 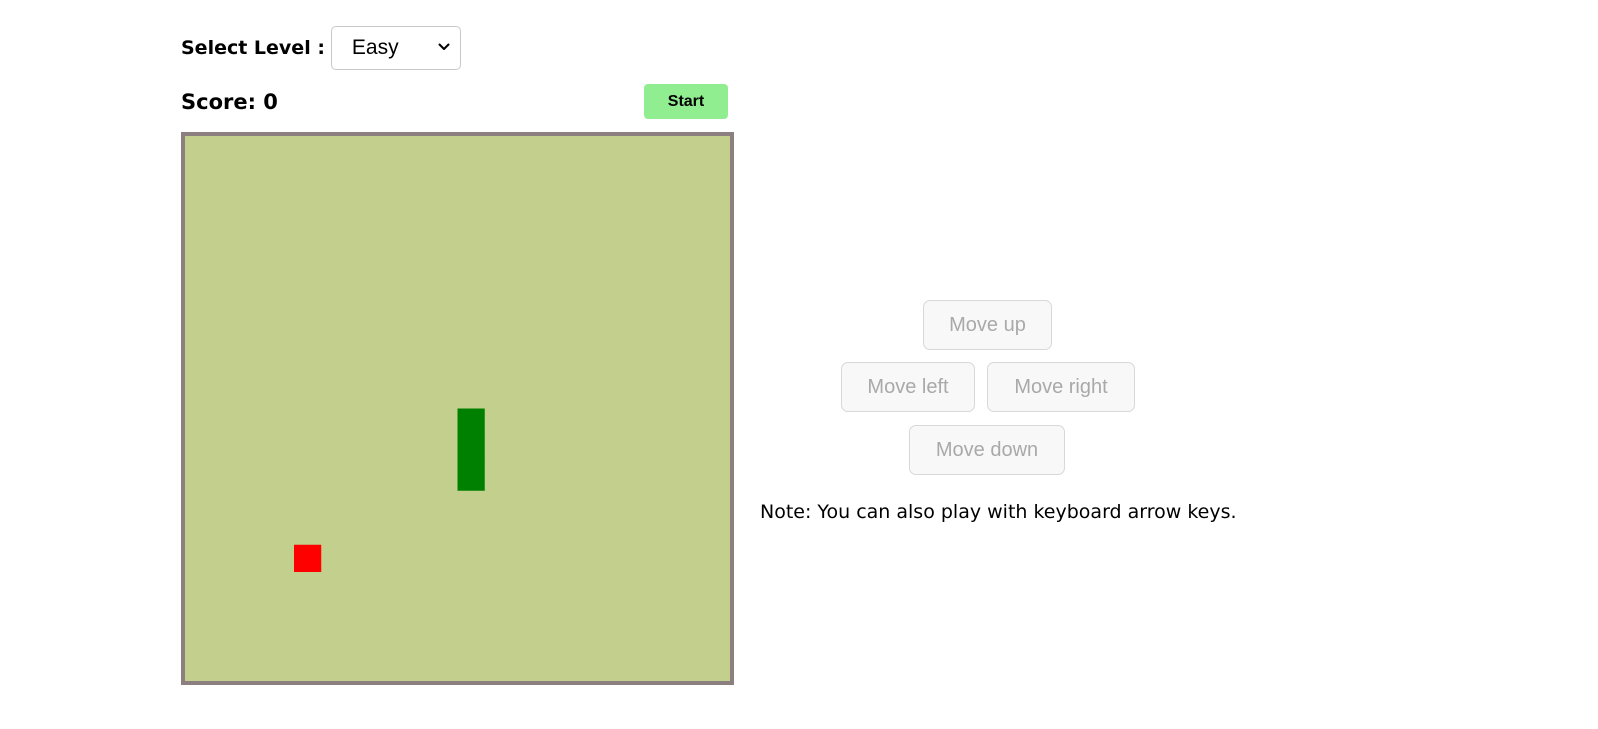 What do you see at coordinates (471, 422) in the screenshot?
I see `snake-head` at bounding box center [471, 422].